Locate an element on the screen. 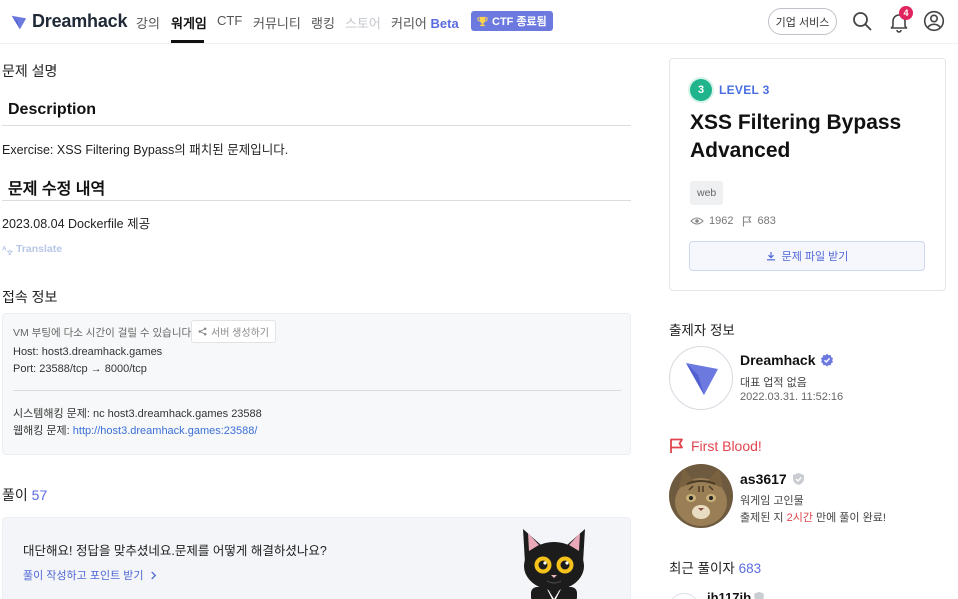 The width and height of the screenshot is (958, 599). search-icon is located at coordinates (862, 21).